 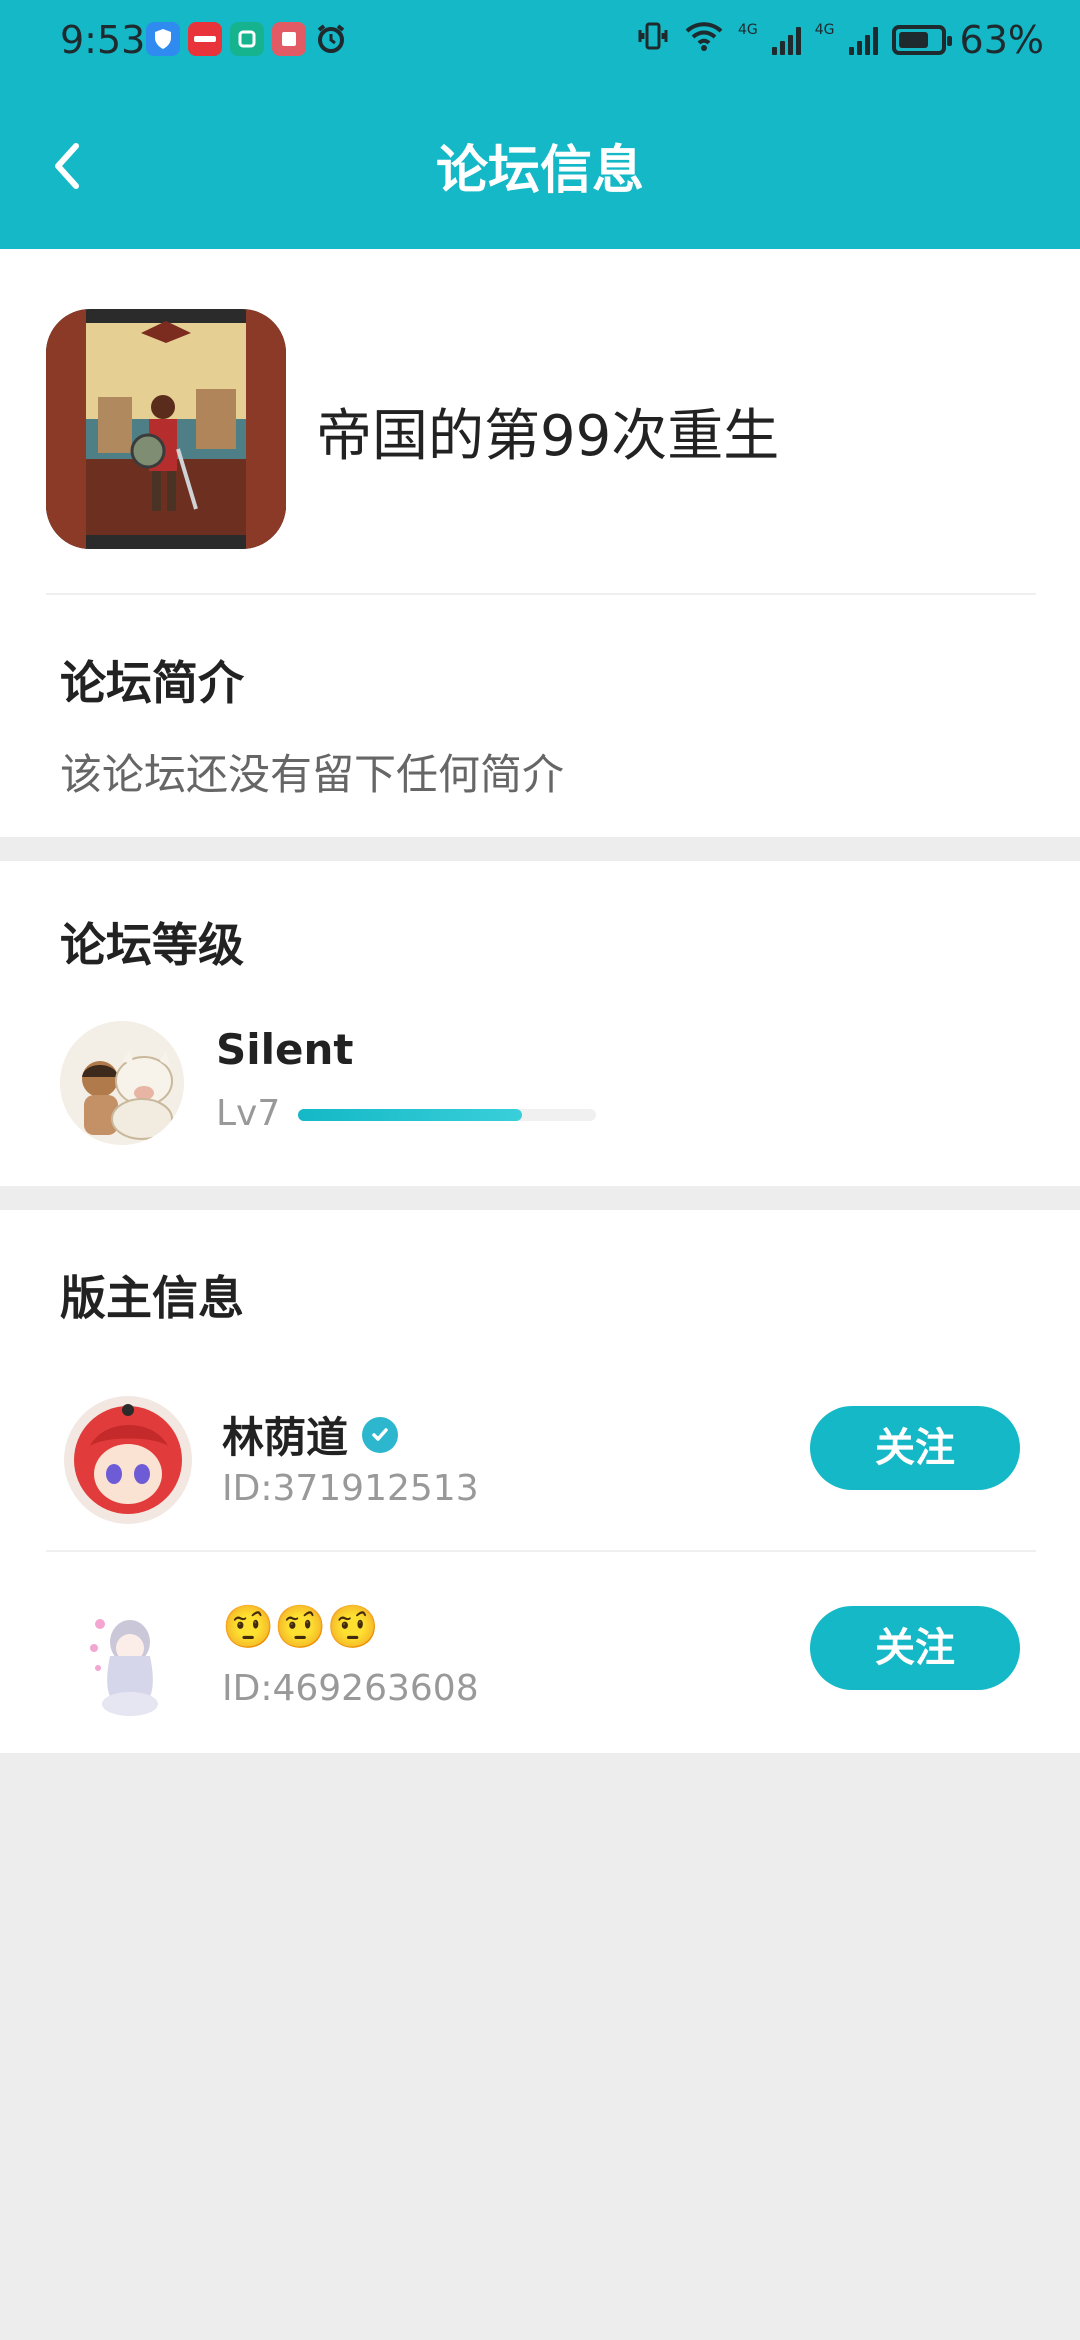 What do you see at coordinates (289, 39) in the screenshot?
I see `reader-icon` at bounding box center [289, 39].